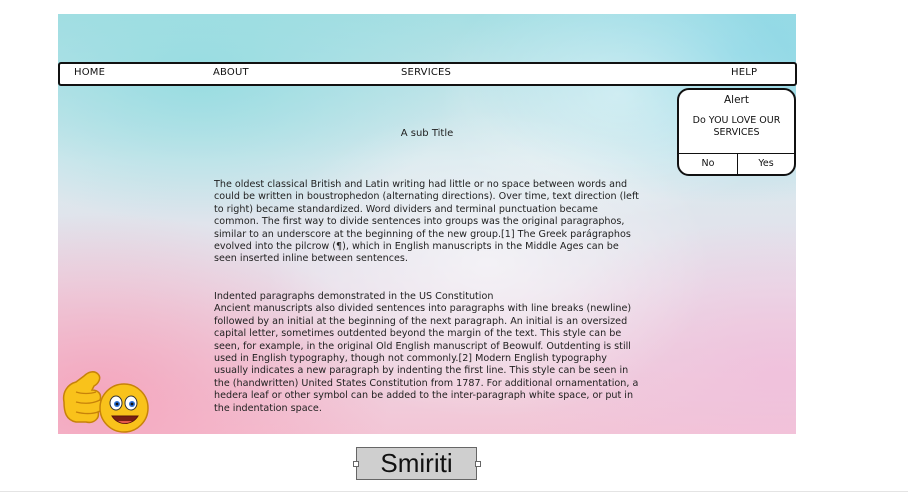 This screenshot has width=908, height=495. What do you see at coordinates (708, 164) in the screenshot?
I see `alert-no-button: No` at bounding box center [708, 164].